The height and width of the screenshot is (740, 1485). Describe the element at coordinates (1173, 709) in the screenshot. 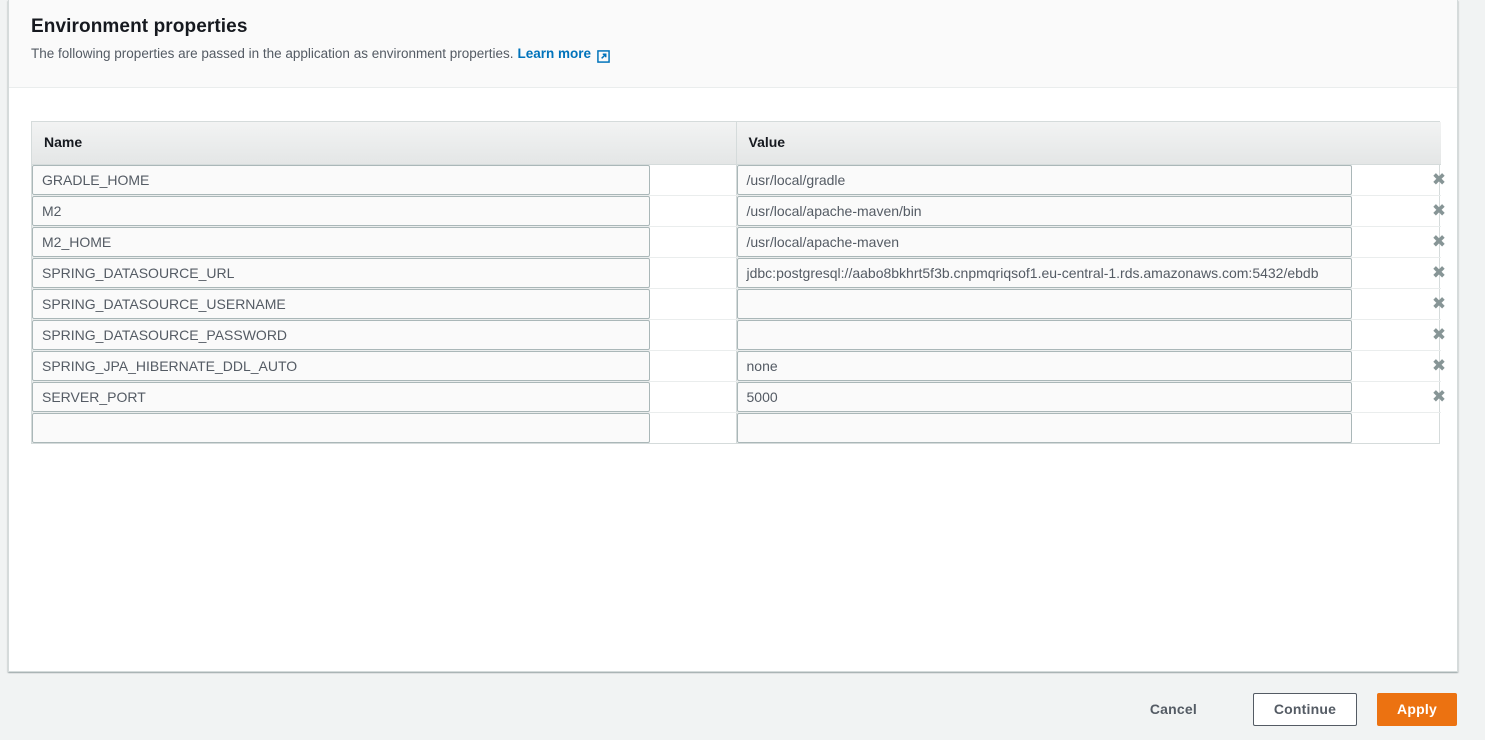

I see `cancel-button: Cancel` at that location.